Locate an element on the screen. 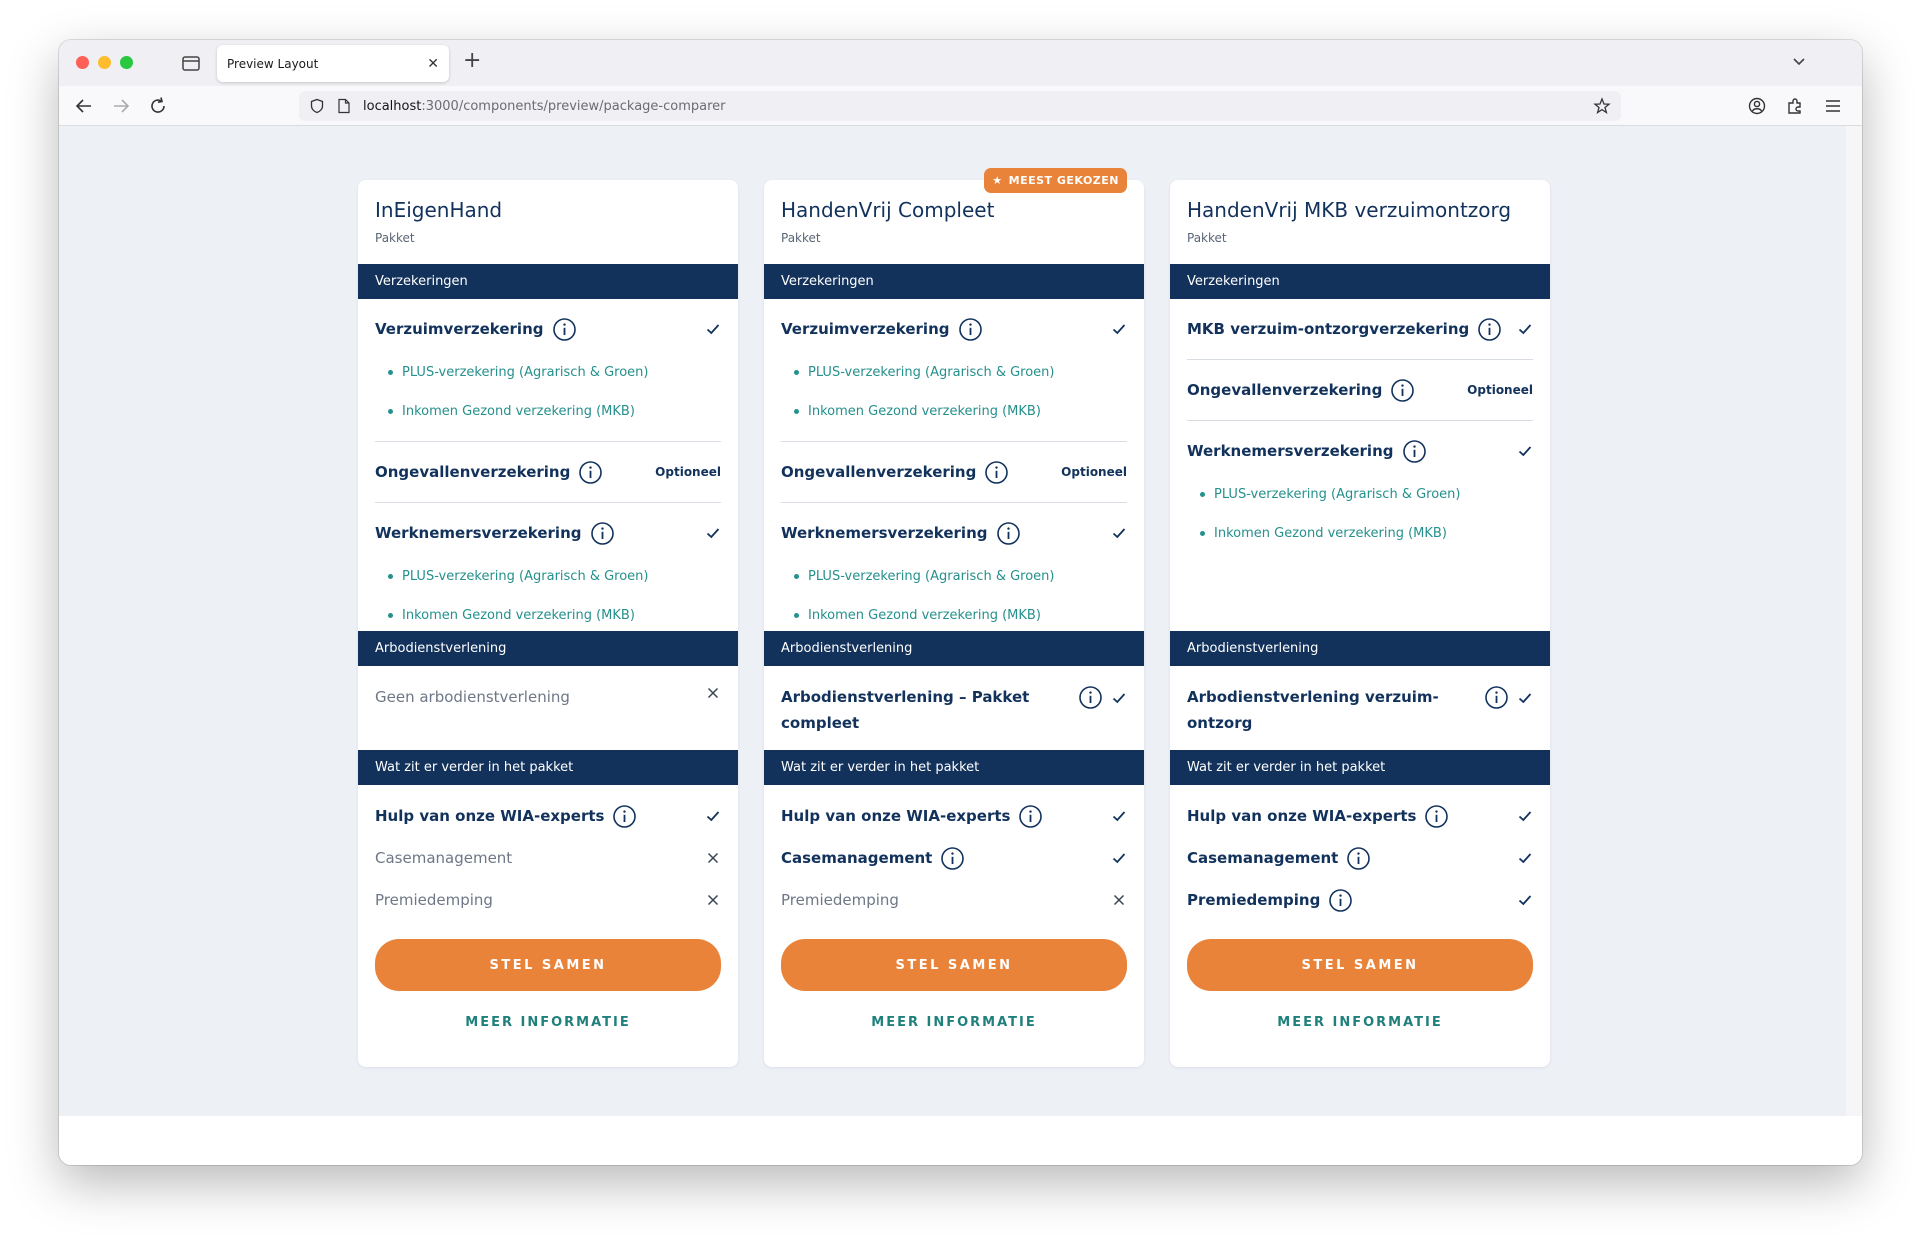 Image resolution: width=1920 pixels, height=1243 pixels. extra-name: Premiedemping is located at coordinates (840, 900).